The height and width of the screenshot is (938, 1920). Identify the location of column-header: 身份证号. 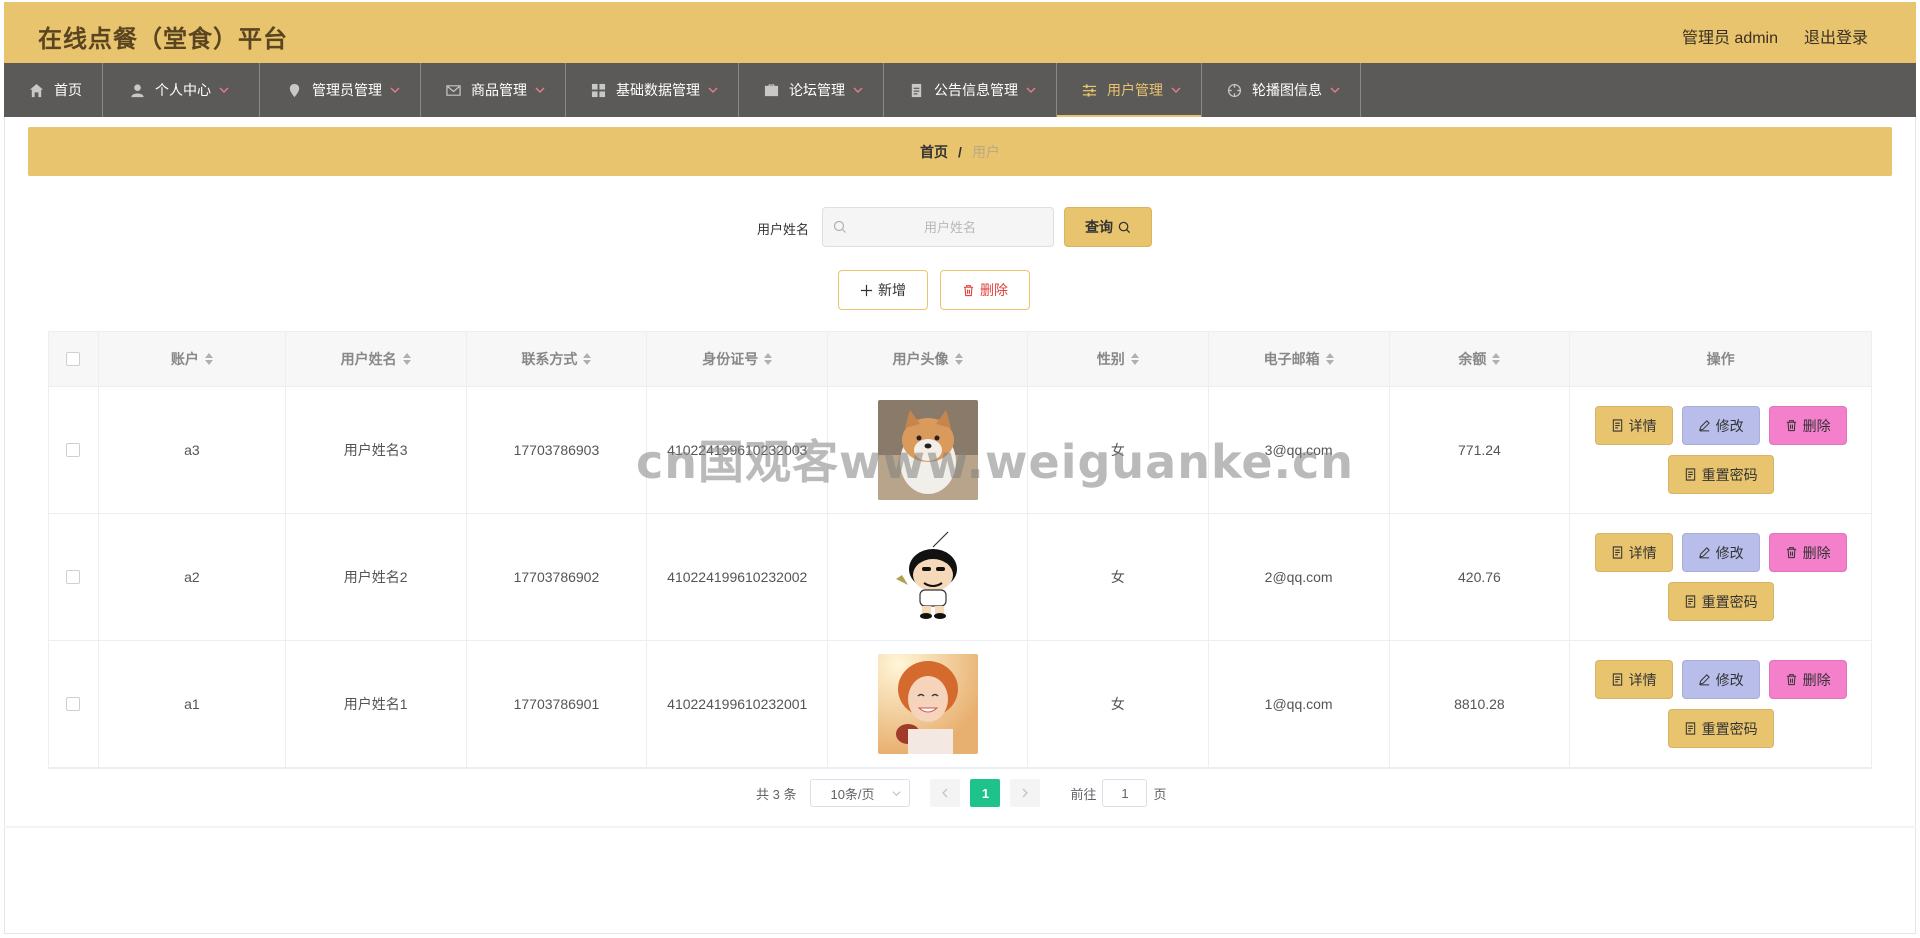
(738, 359).